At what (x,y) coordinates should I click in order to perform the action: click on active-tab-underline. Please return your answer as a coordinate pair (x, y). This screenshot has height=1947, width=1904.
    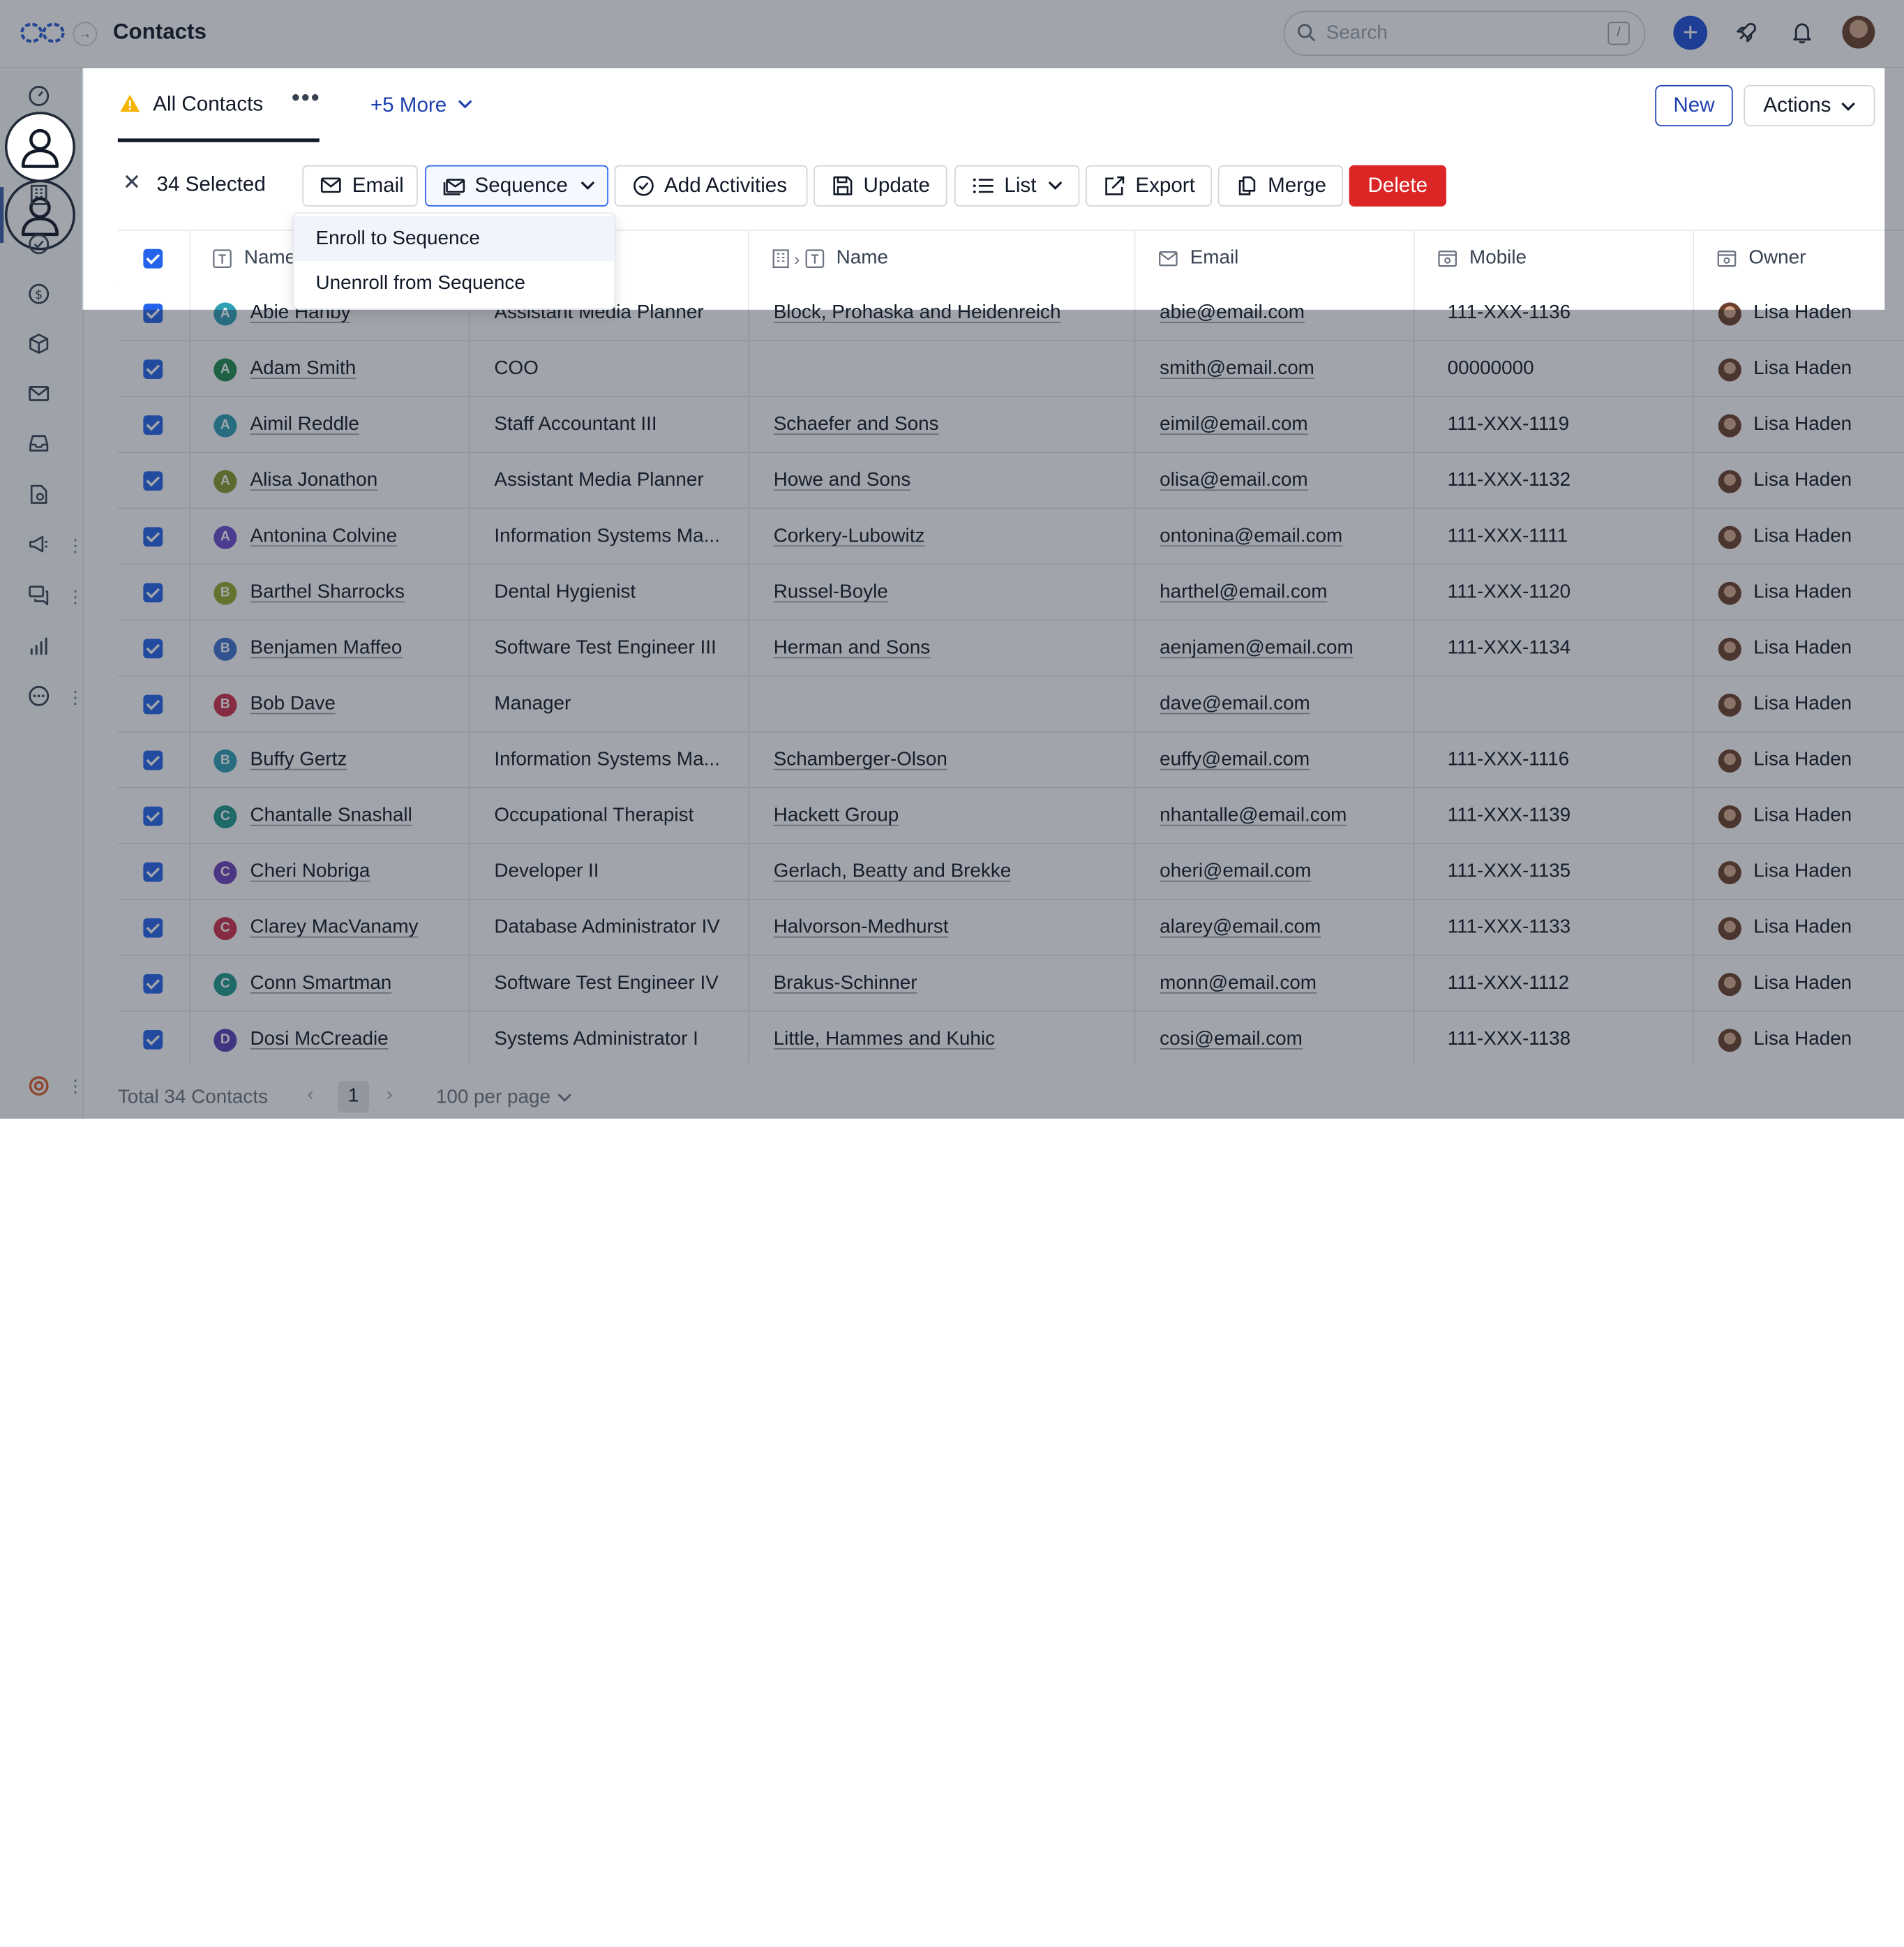
    Looking at the image, I should click on (218, 140).